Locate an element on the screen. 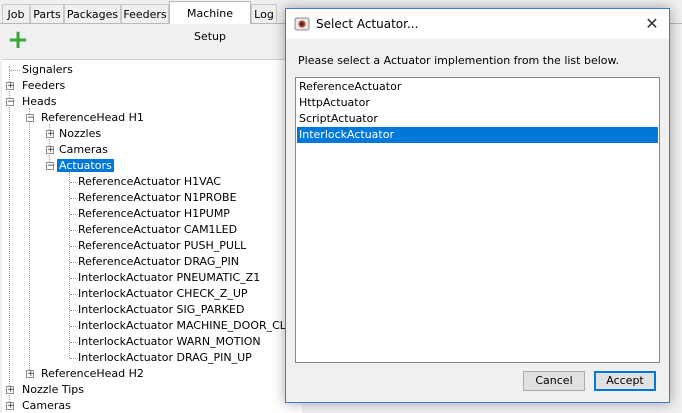 The width and height of the screenshot is (682, 413). tab-job: Job is located at coordinates (16, 13).